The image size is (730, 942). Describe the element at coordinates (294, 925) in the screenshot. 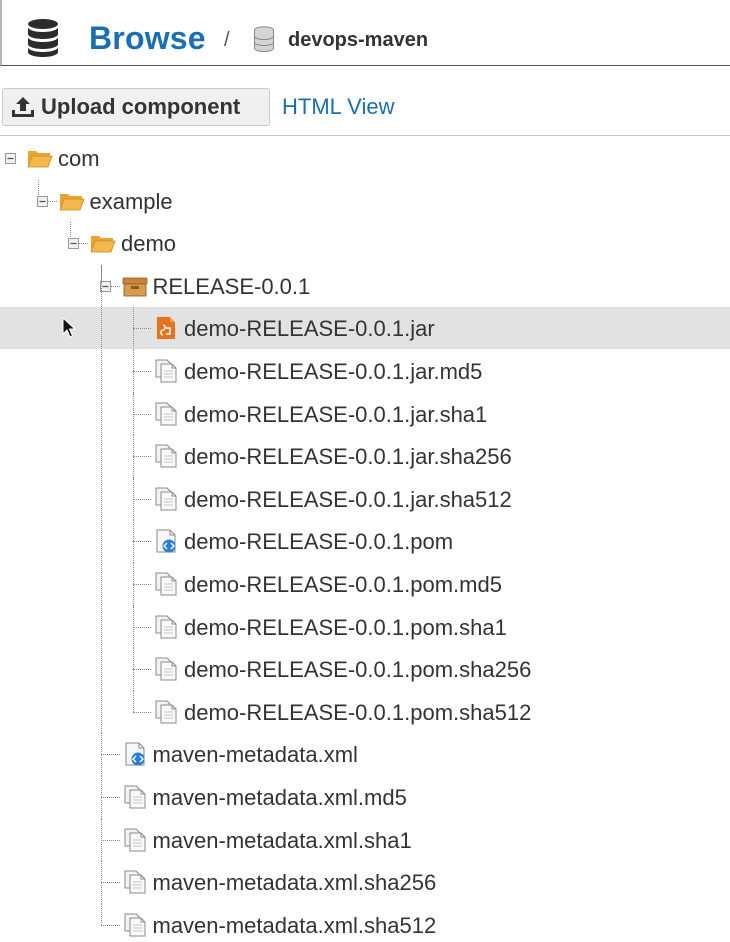

I see `tree-file-label: maven-metadata.xml.sha512` at that location.